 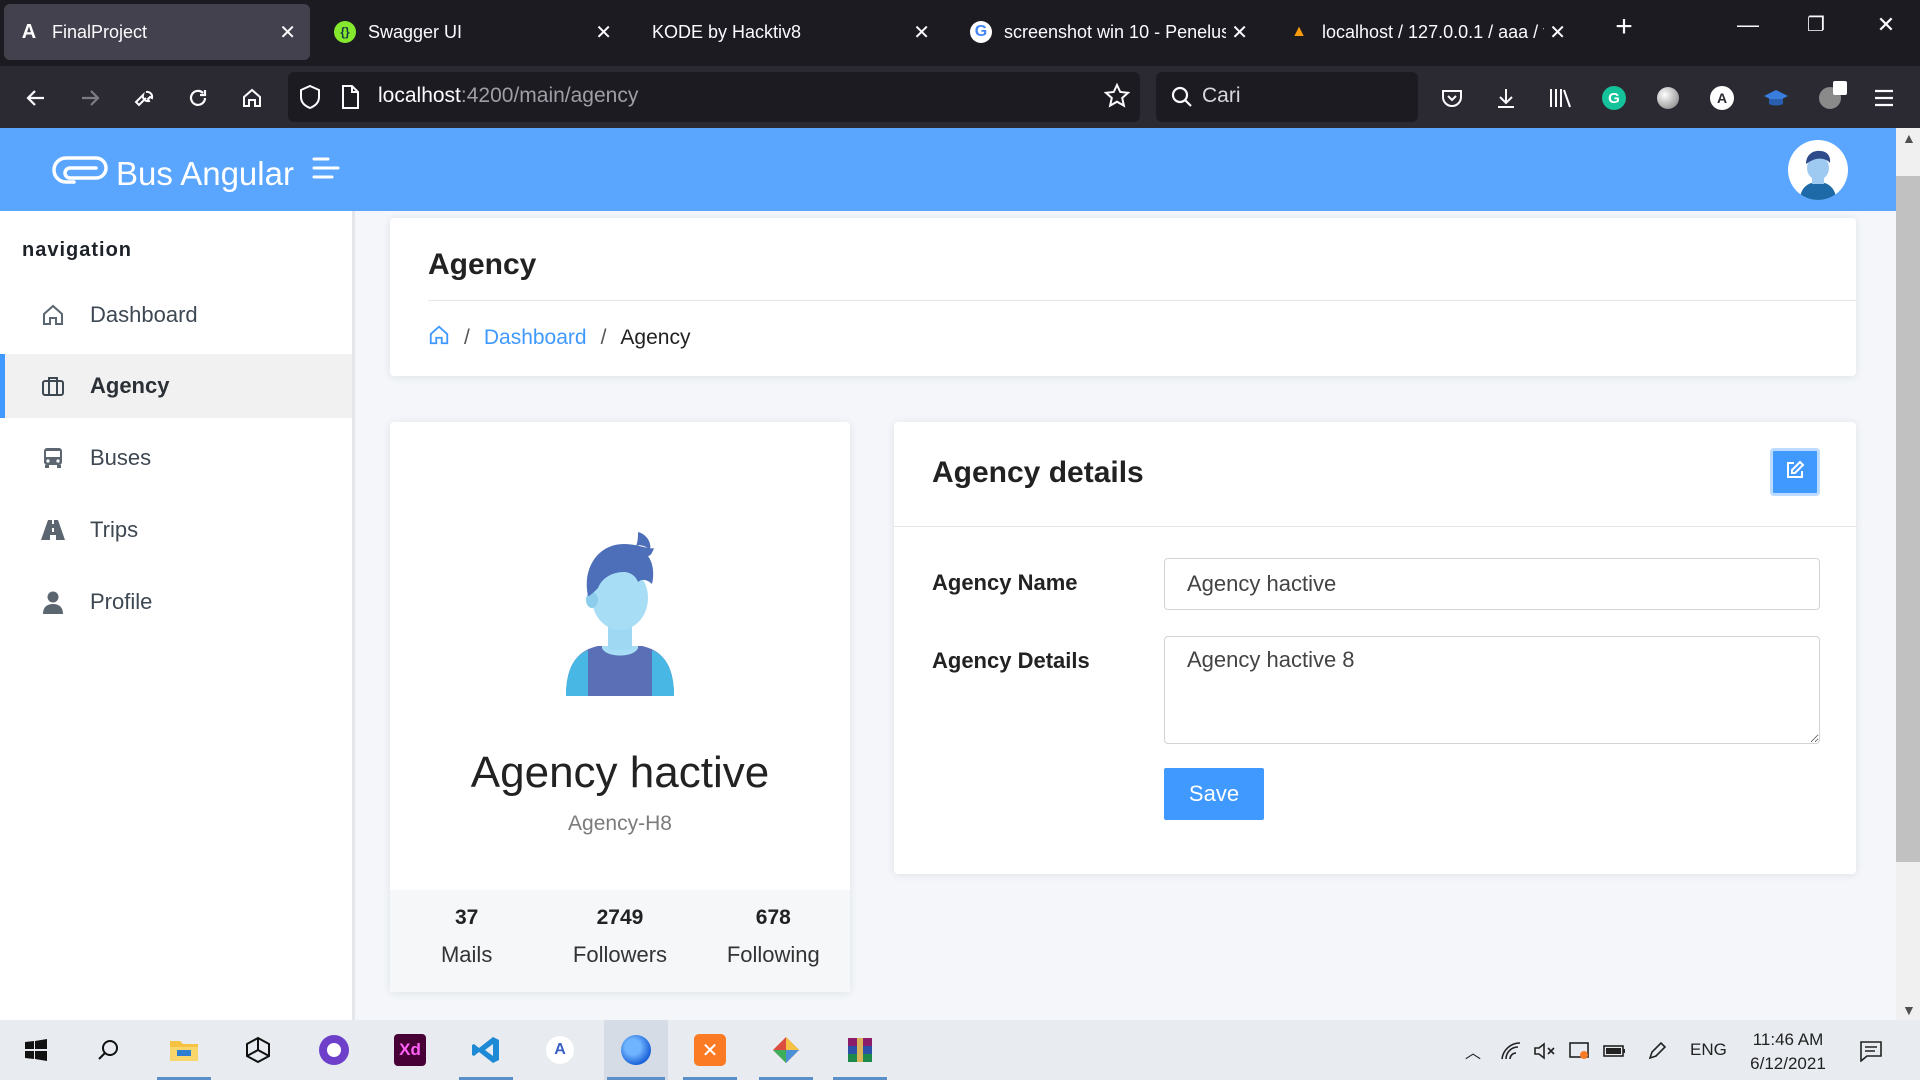 What do you see at coordinates (144, 98) in the screenshot?
I see `wrench-icon` at bounding box center [144, 98].